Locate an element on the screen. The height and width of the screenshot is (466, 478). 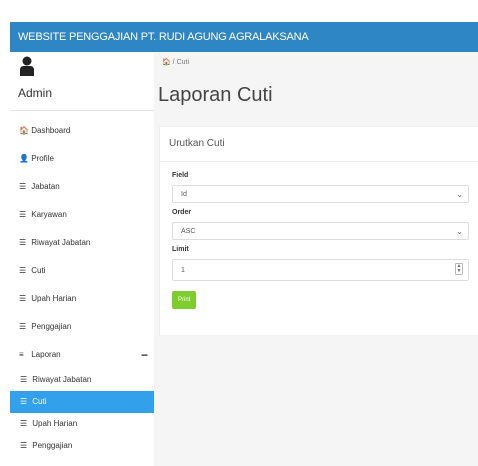
sidebar-item-label: Karyawan is located at coordinates (49, 214).